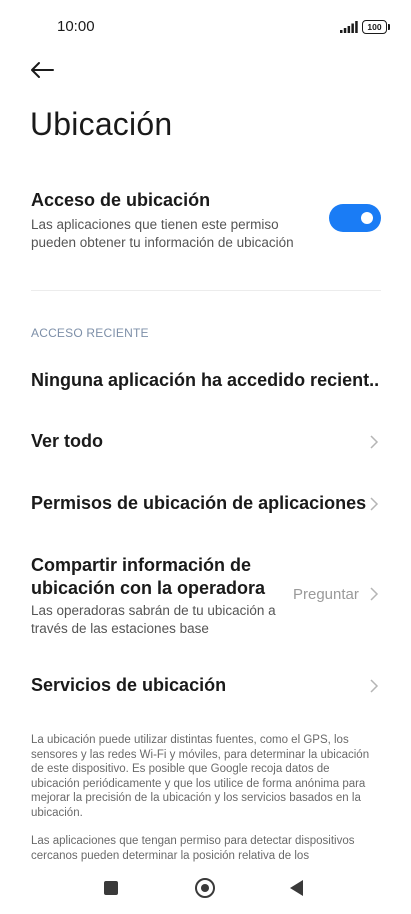 This screenshot has height=914, width=411. Describe the element at coordinates (111, 888) in the screenshot. I see `recents-button` at that location.